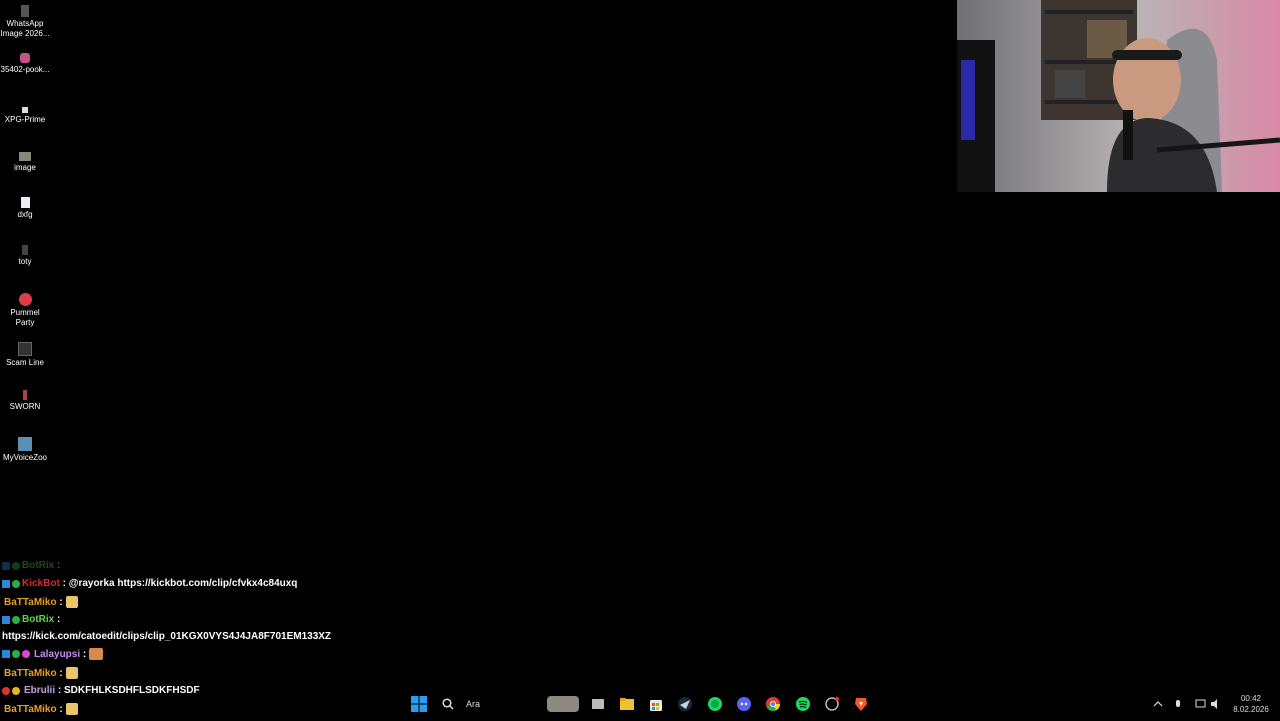 This screenshot has height=721, width=1280. I want to click on folder-icon, so click(627, 704).